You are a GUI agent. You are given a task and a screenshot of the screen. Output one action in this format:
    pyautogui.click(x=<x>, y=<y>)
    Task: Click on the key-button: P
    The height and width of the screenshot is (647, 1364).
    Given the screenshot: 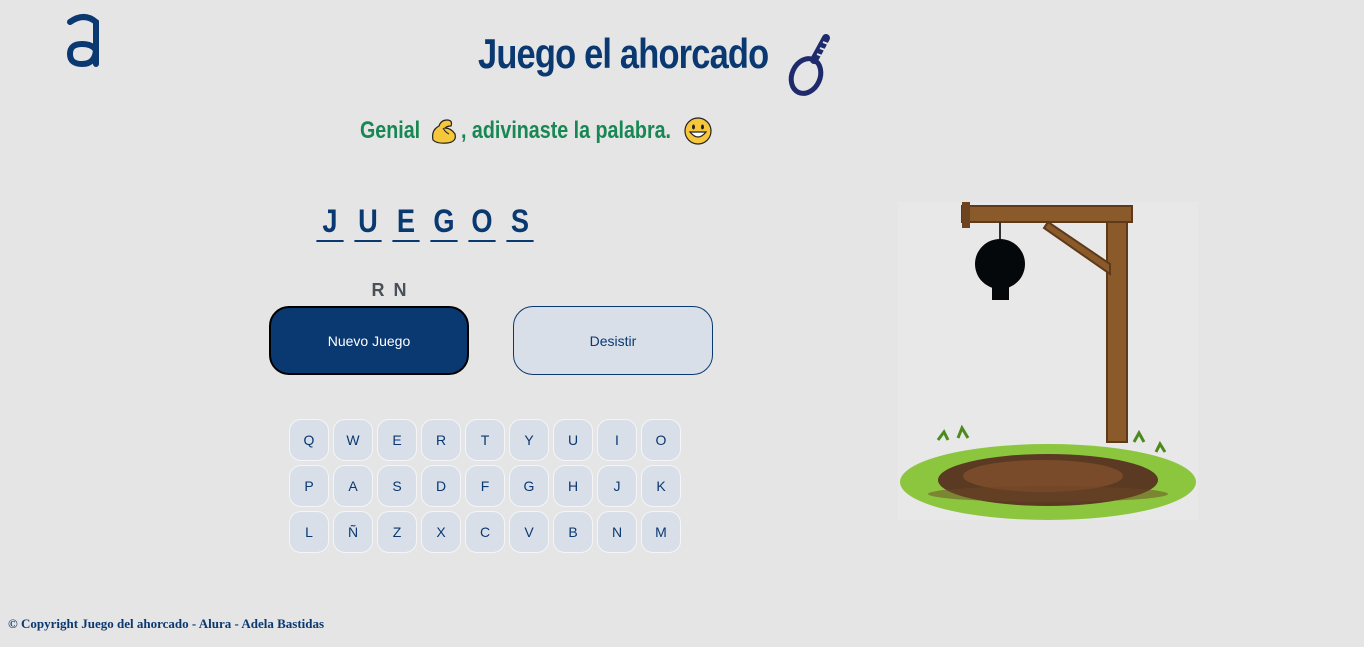 What is the action you would take?
    pyautogui.click(x=309, y=486)
    